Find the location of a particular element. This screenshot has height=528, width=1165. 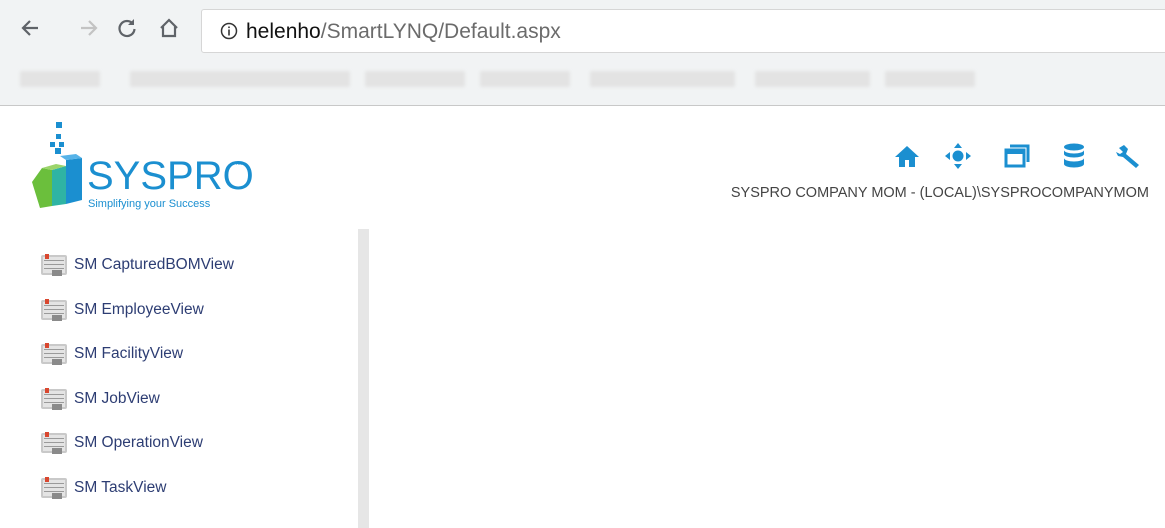

move-toolbar-button is located at coordinates (958, 156).